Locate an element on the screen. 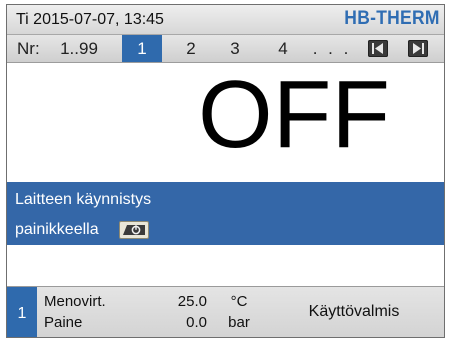 The image size is (451, 342). flow-temp-unit: °C is located at coordinates (239, 301).